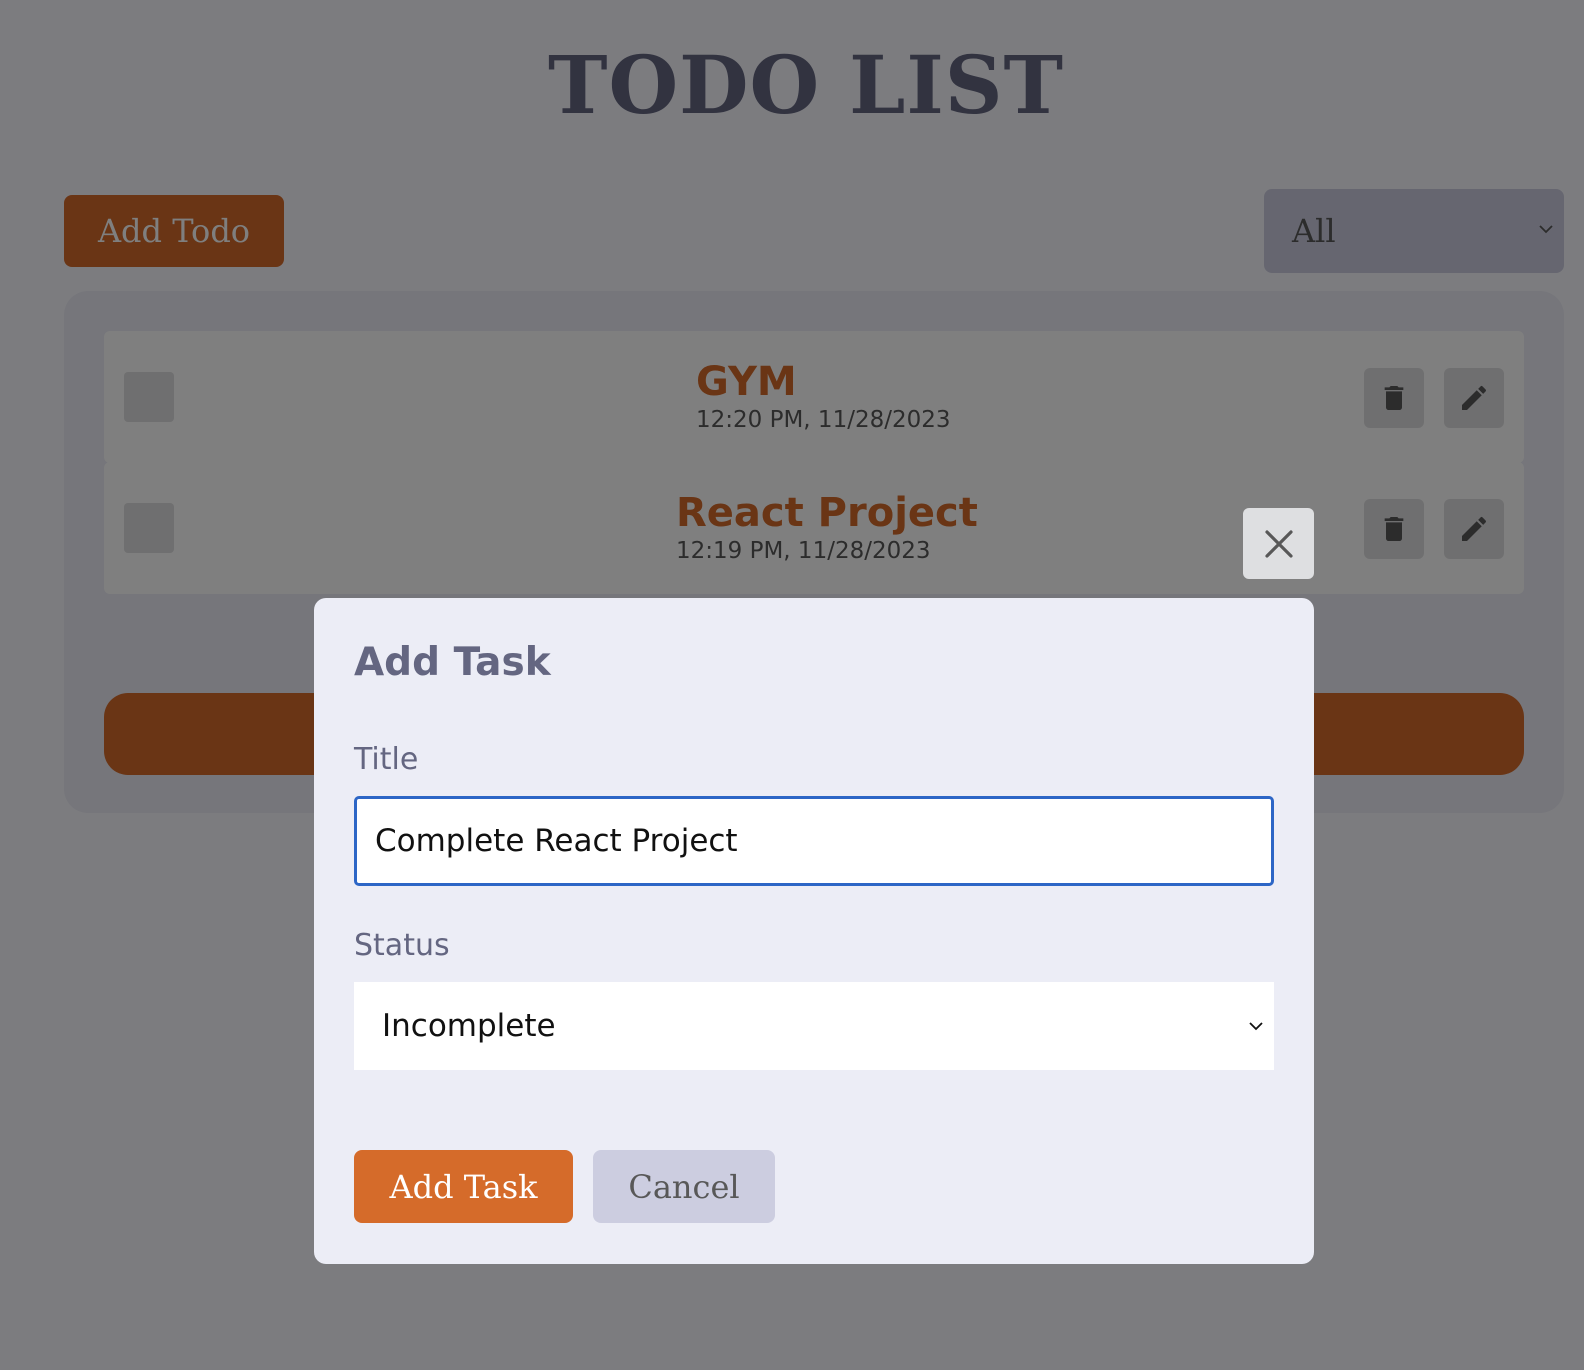 The height and width of the screenshot is (1370, 1584). I want to click on cancel-button: Cancel, so click(684, 1186).